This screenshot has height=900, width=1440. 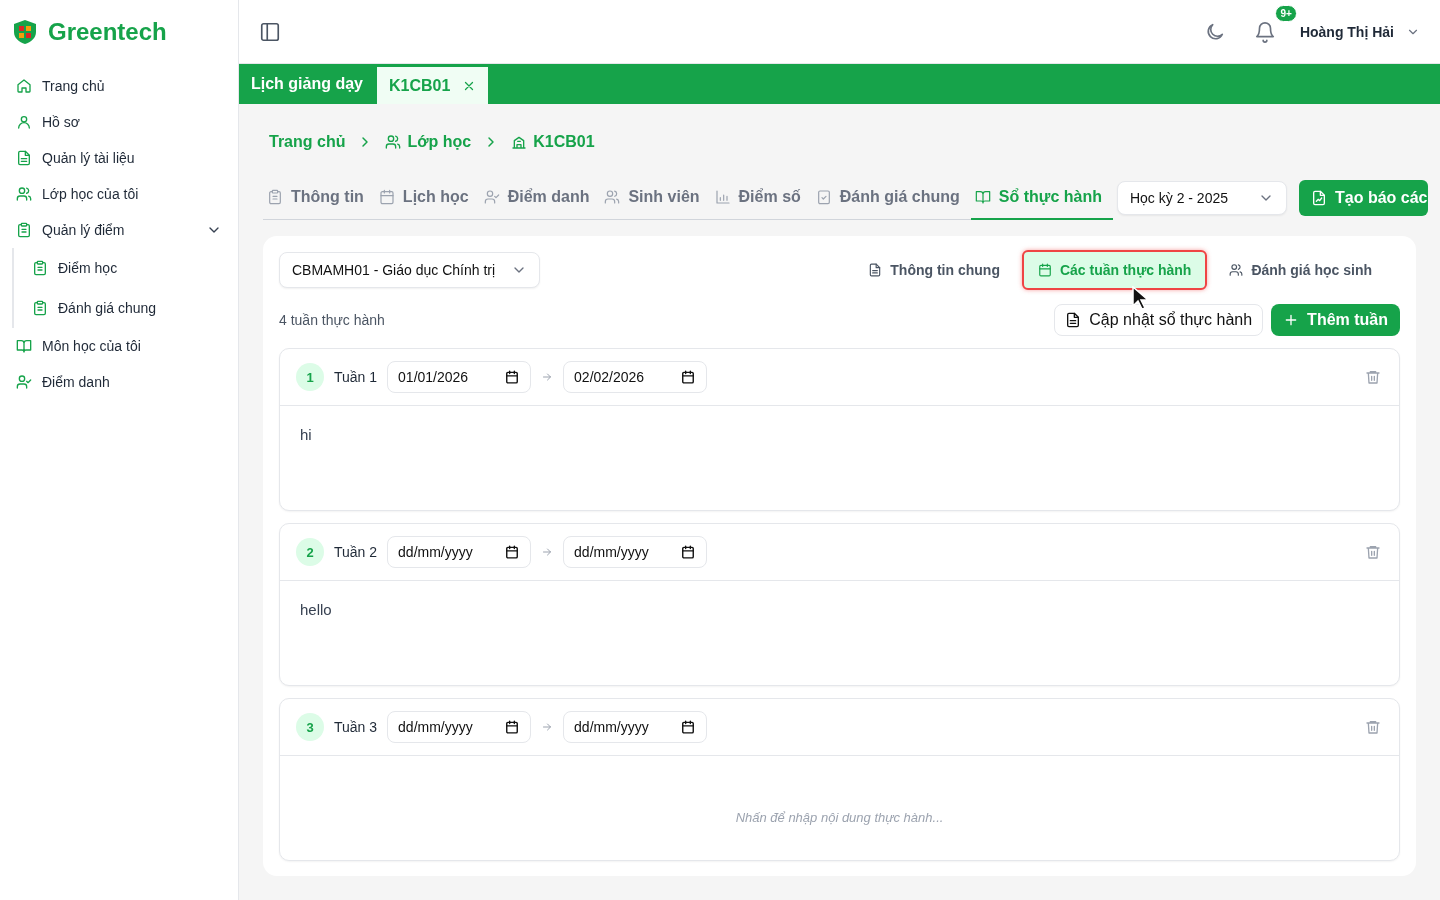 I want to click on sidebar-toggle-button, so click(x=270, y=31).